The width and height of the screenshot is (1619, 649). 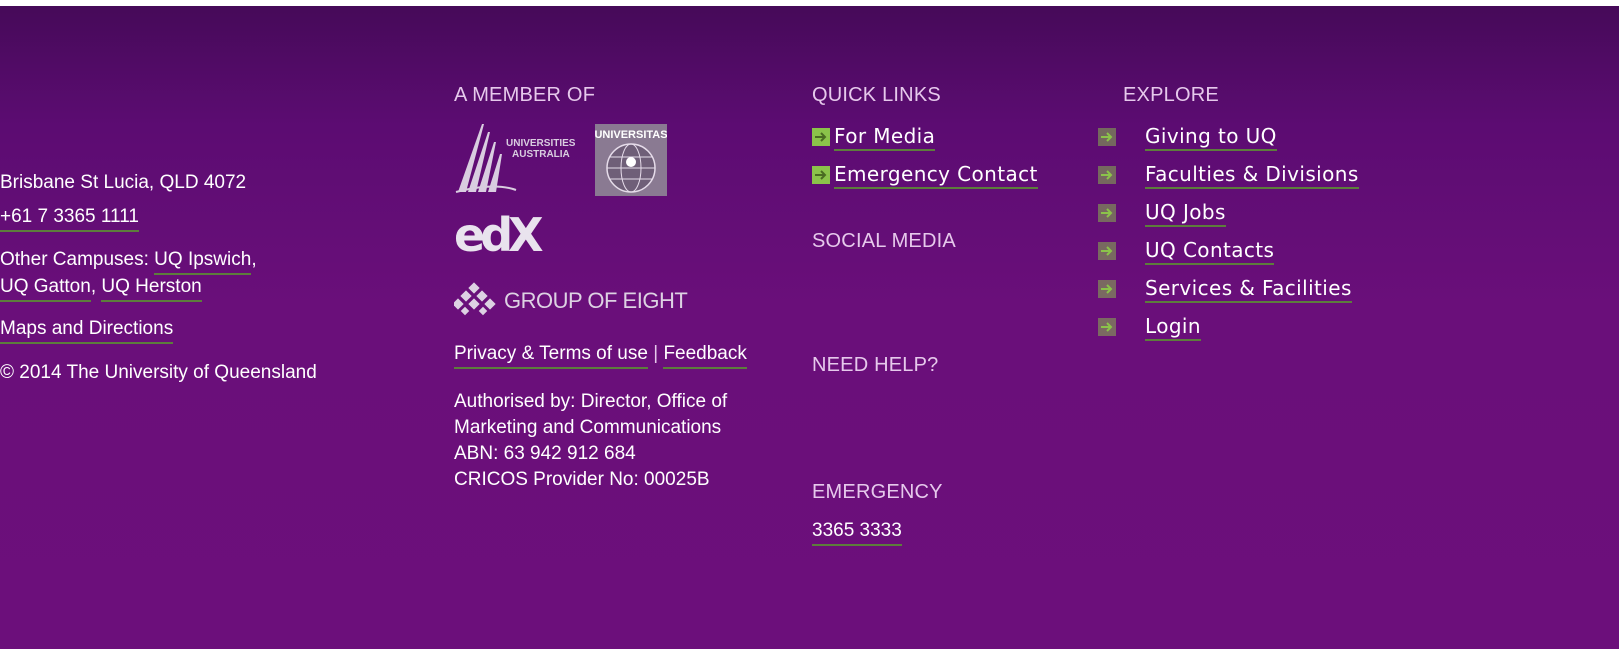 What do you see at coordinates (876, 95) in the screenshot?
I see `quick-links-heading: QUICK LINKS` at bounding box center [876, 95].